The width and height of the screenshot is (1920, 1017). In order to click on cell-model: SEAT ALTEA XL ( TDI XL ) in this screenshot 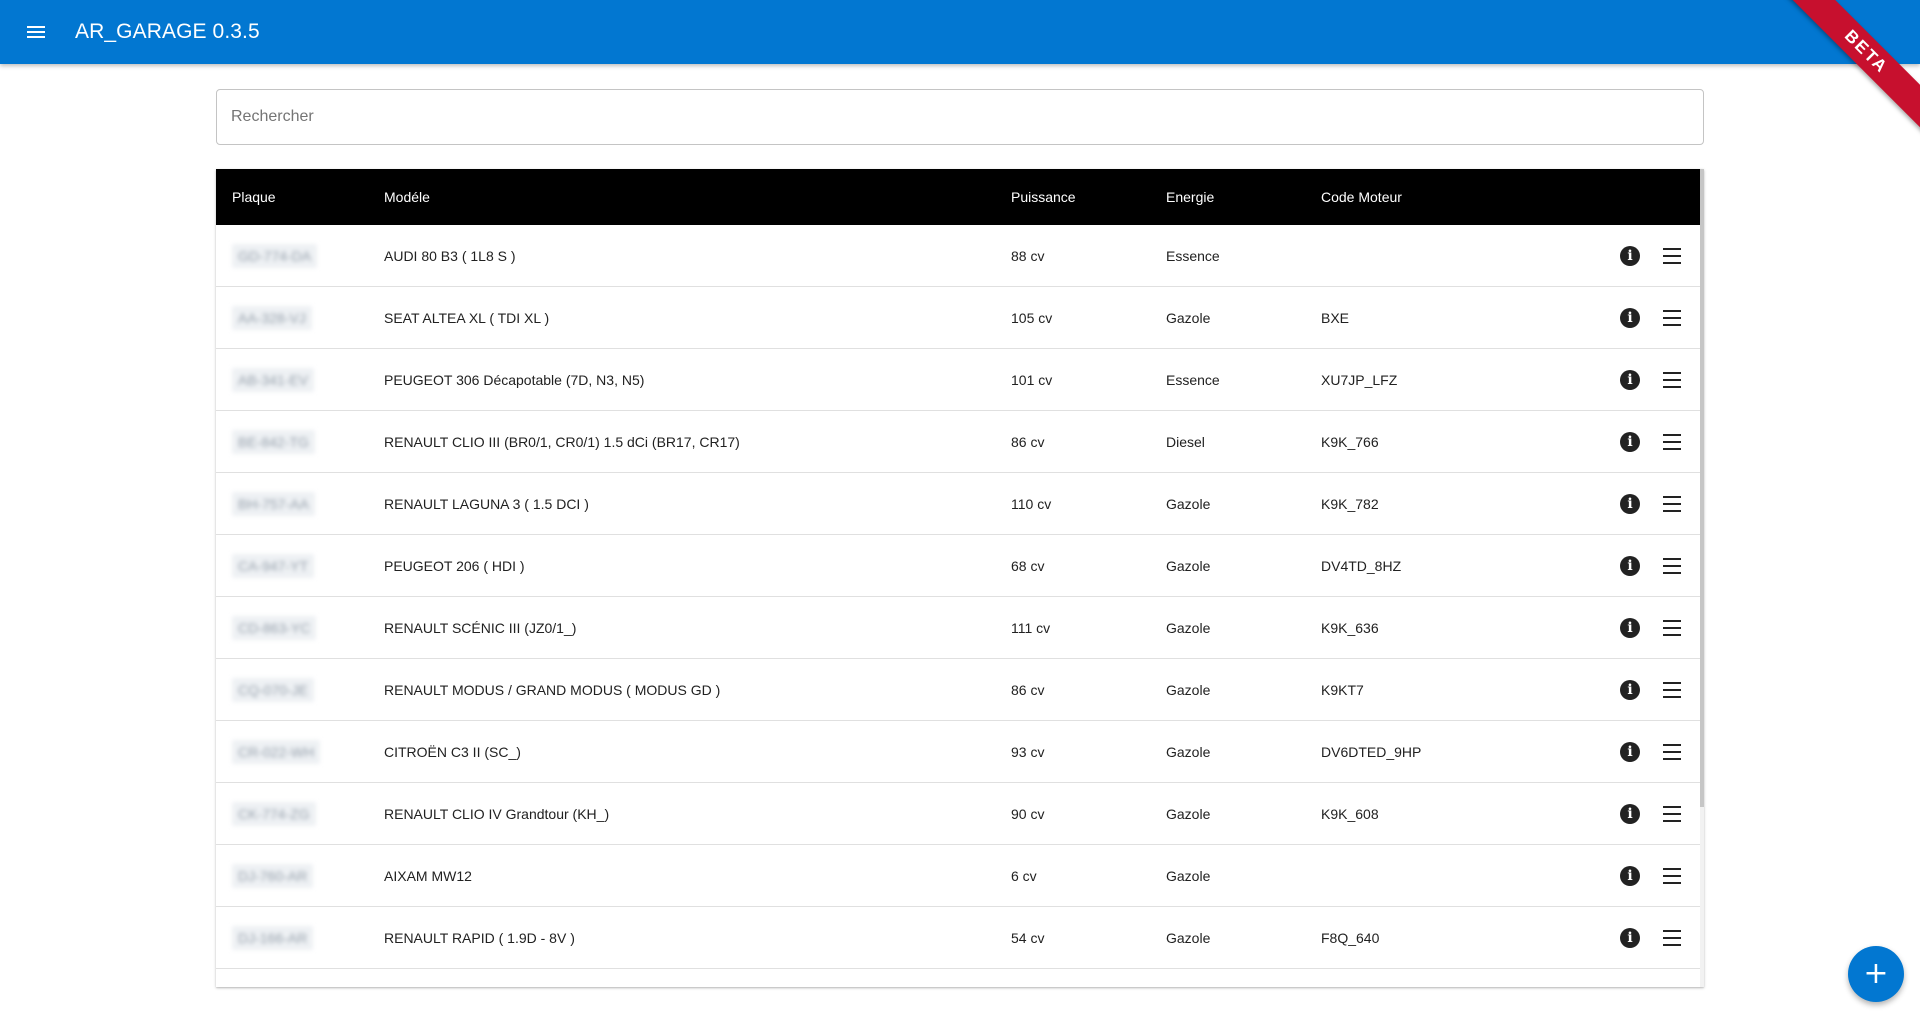, I will do `click(467, 317)`.